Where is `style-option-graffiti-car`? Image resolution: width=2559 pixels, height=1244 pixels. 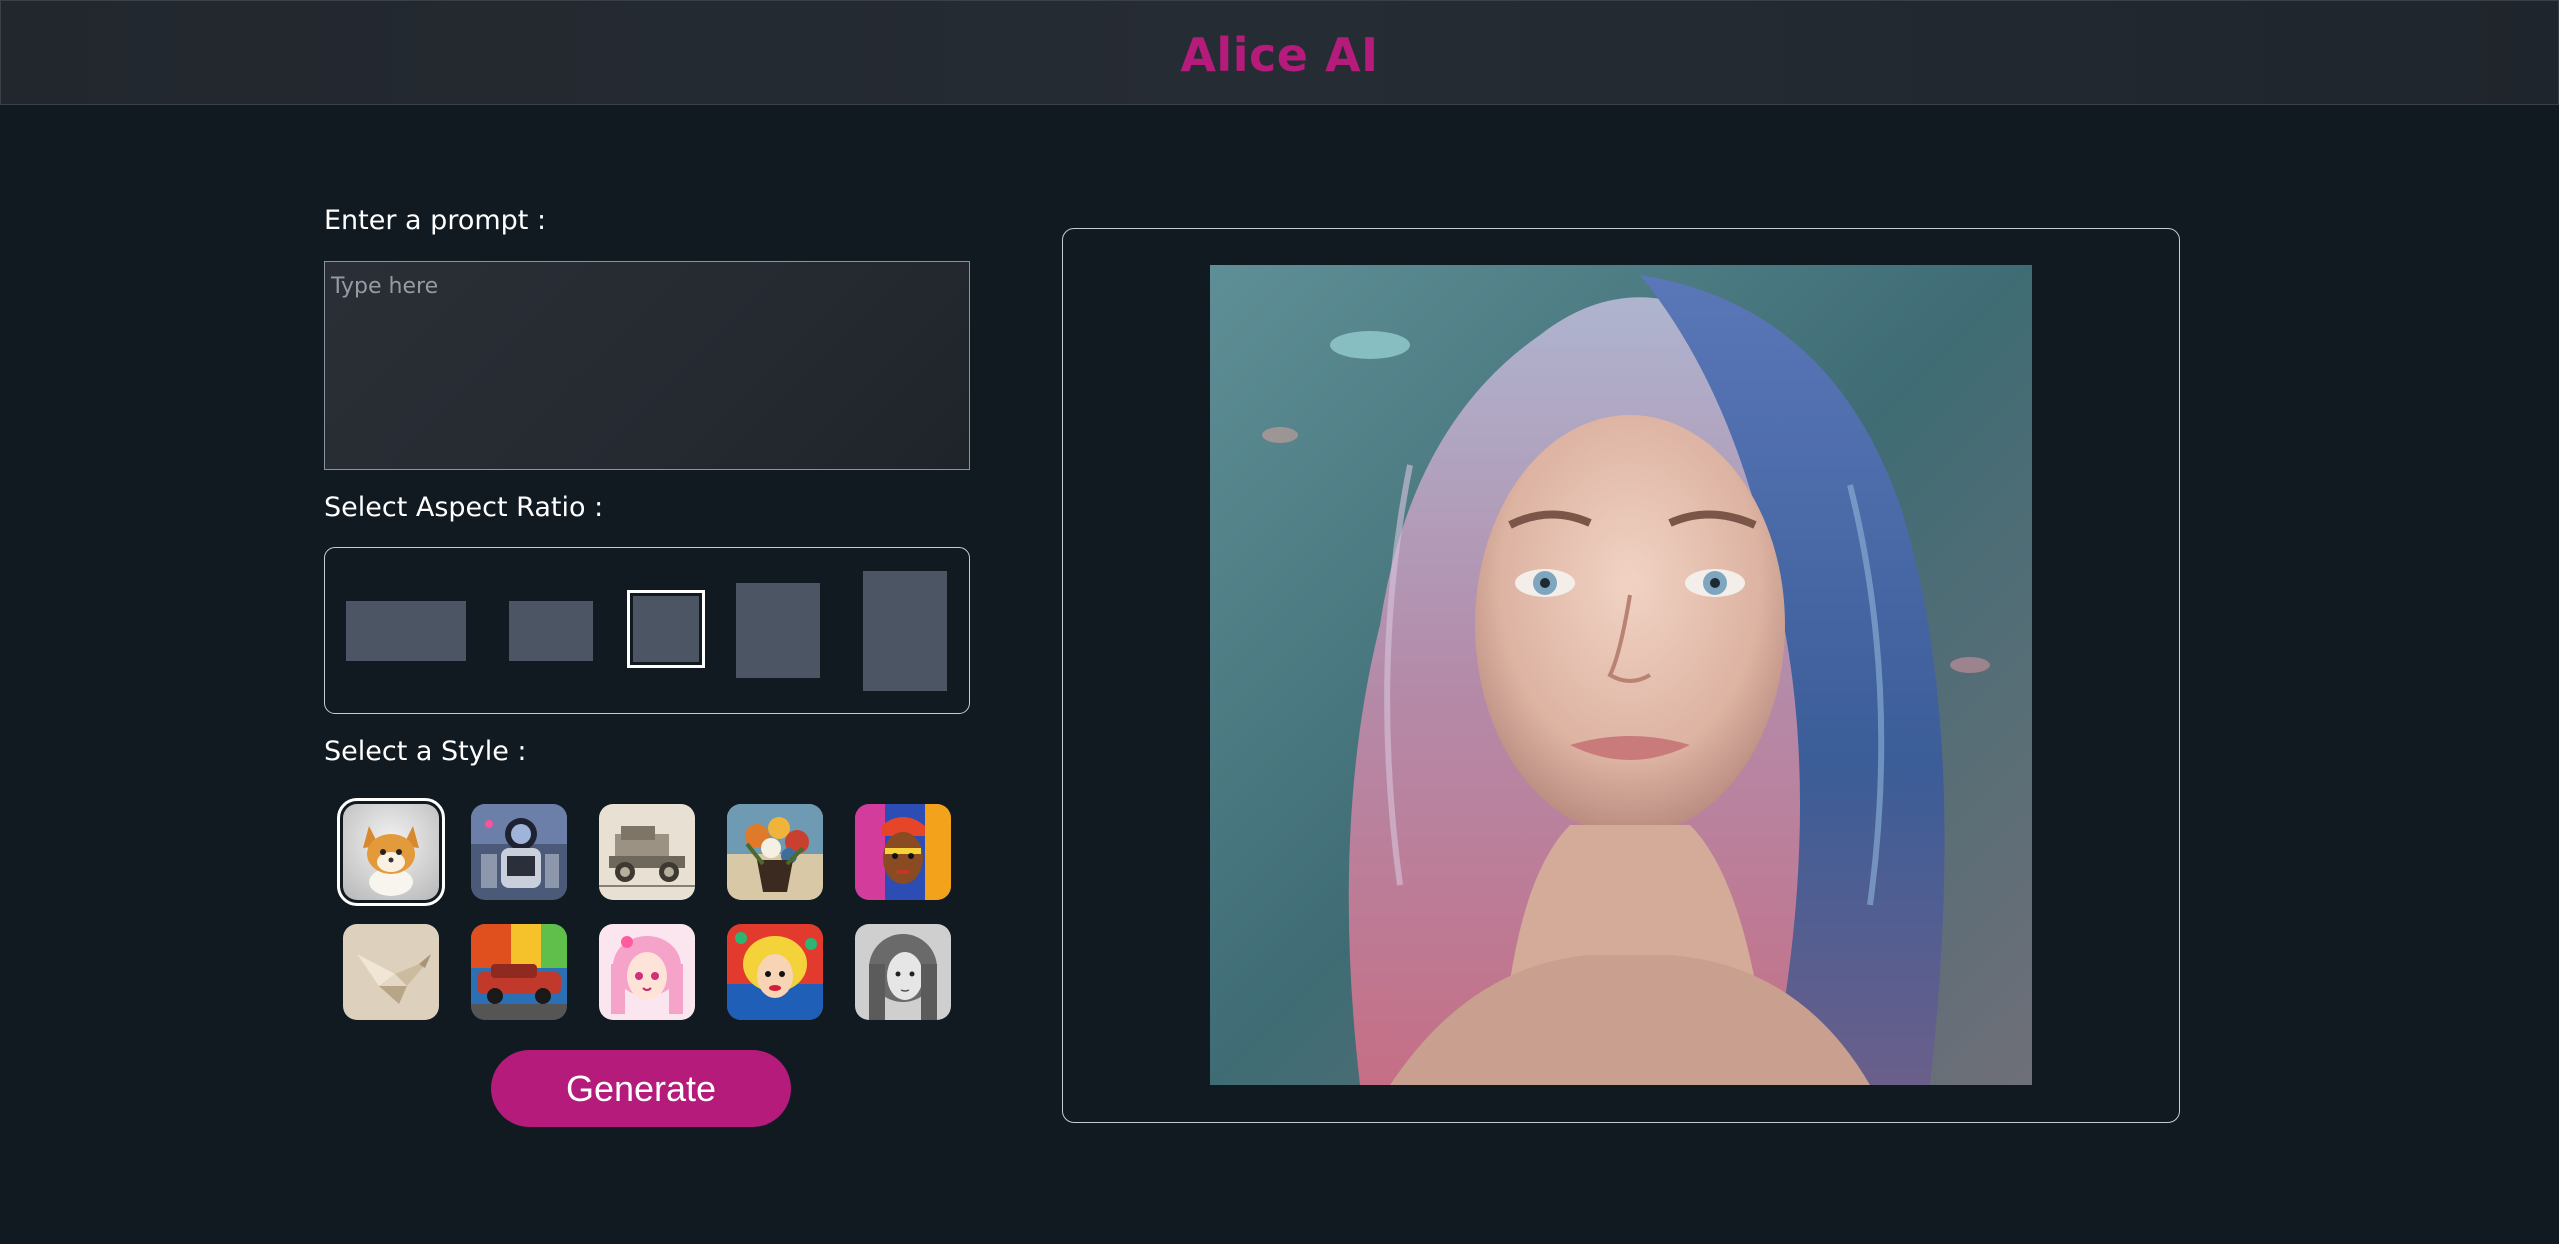 style-option-graffiti-car is located at coordinates (519, 972).